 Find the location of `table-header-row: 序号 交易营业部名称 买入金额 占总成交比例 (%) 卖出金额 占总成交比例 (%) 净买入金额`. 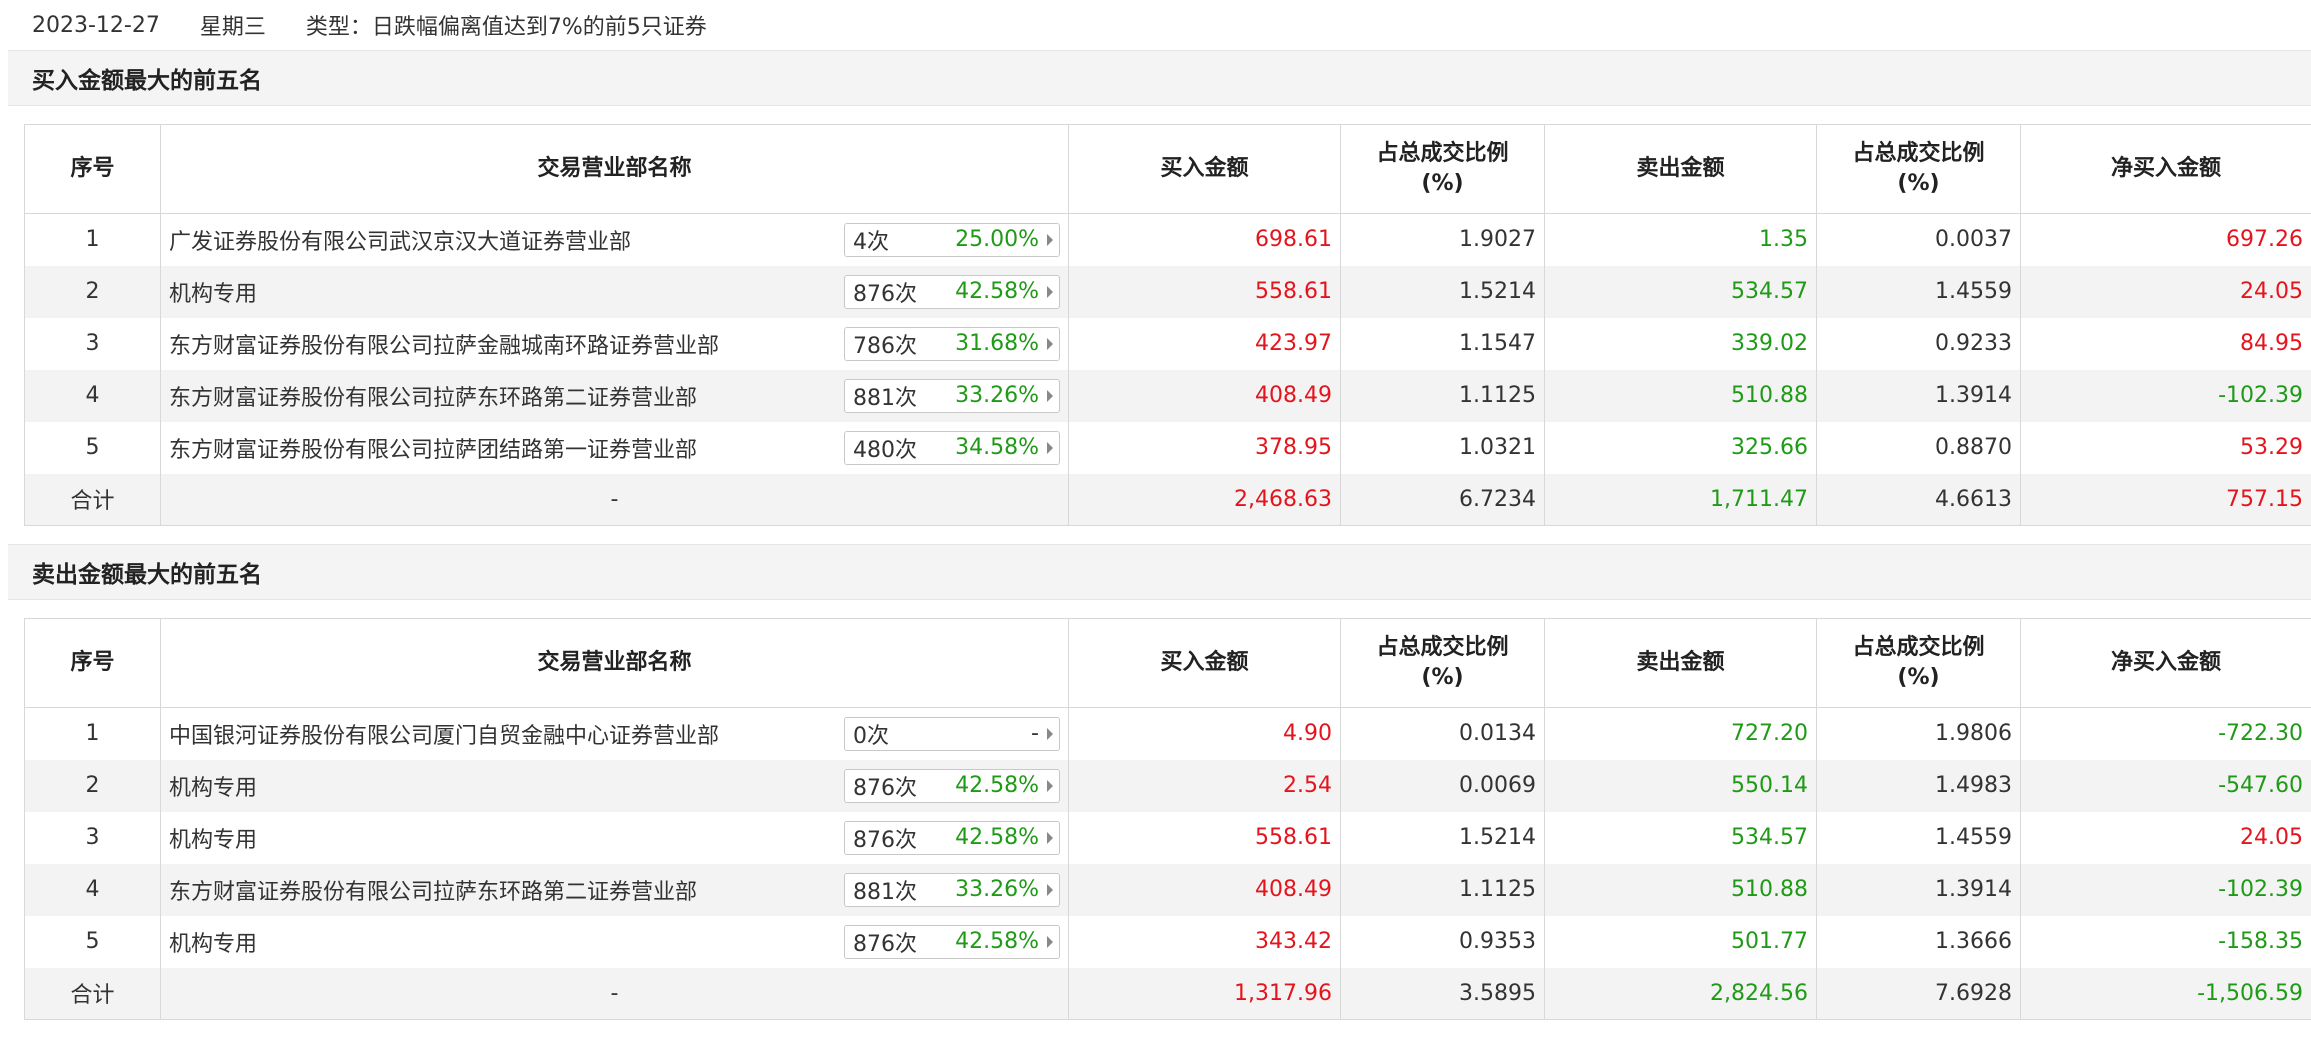

table-header-row: 序号 交易营业部名称 买入金额 占总成交比例 (%) 卖出金额 占总成交比例 (%) 净买入金额 is located at coordinates (1167, 169).